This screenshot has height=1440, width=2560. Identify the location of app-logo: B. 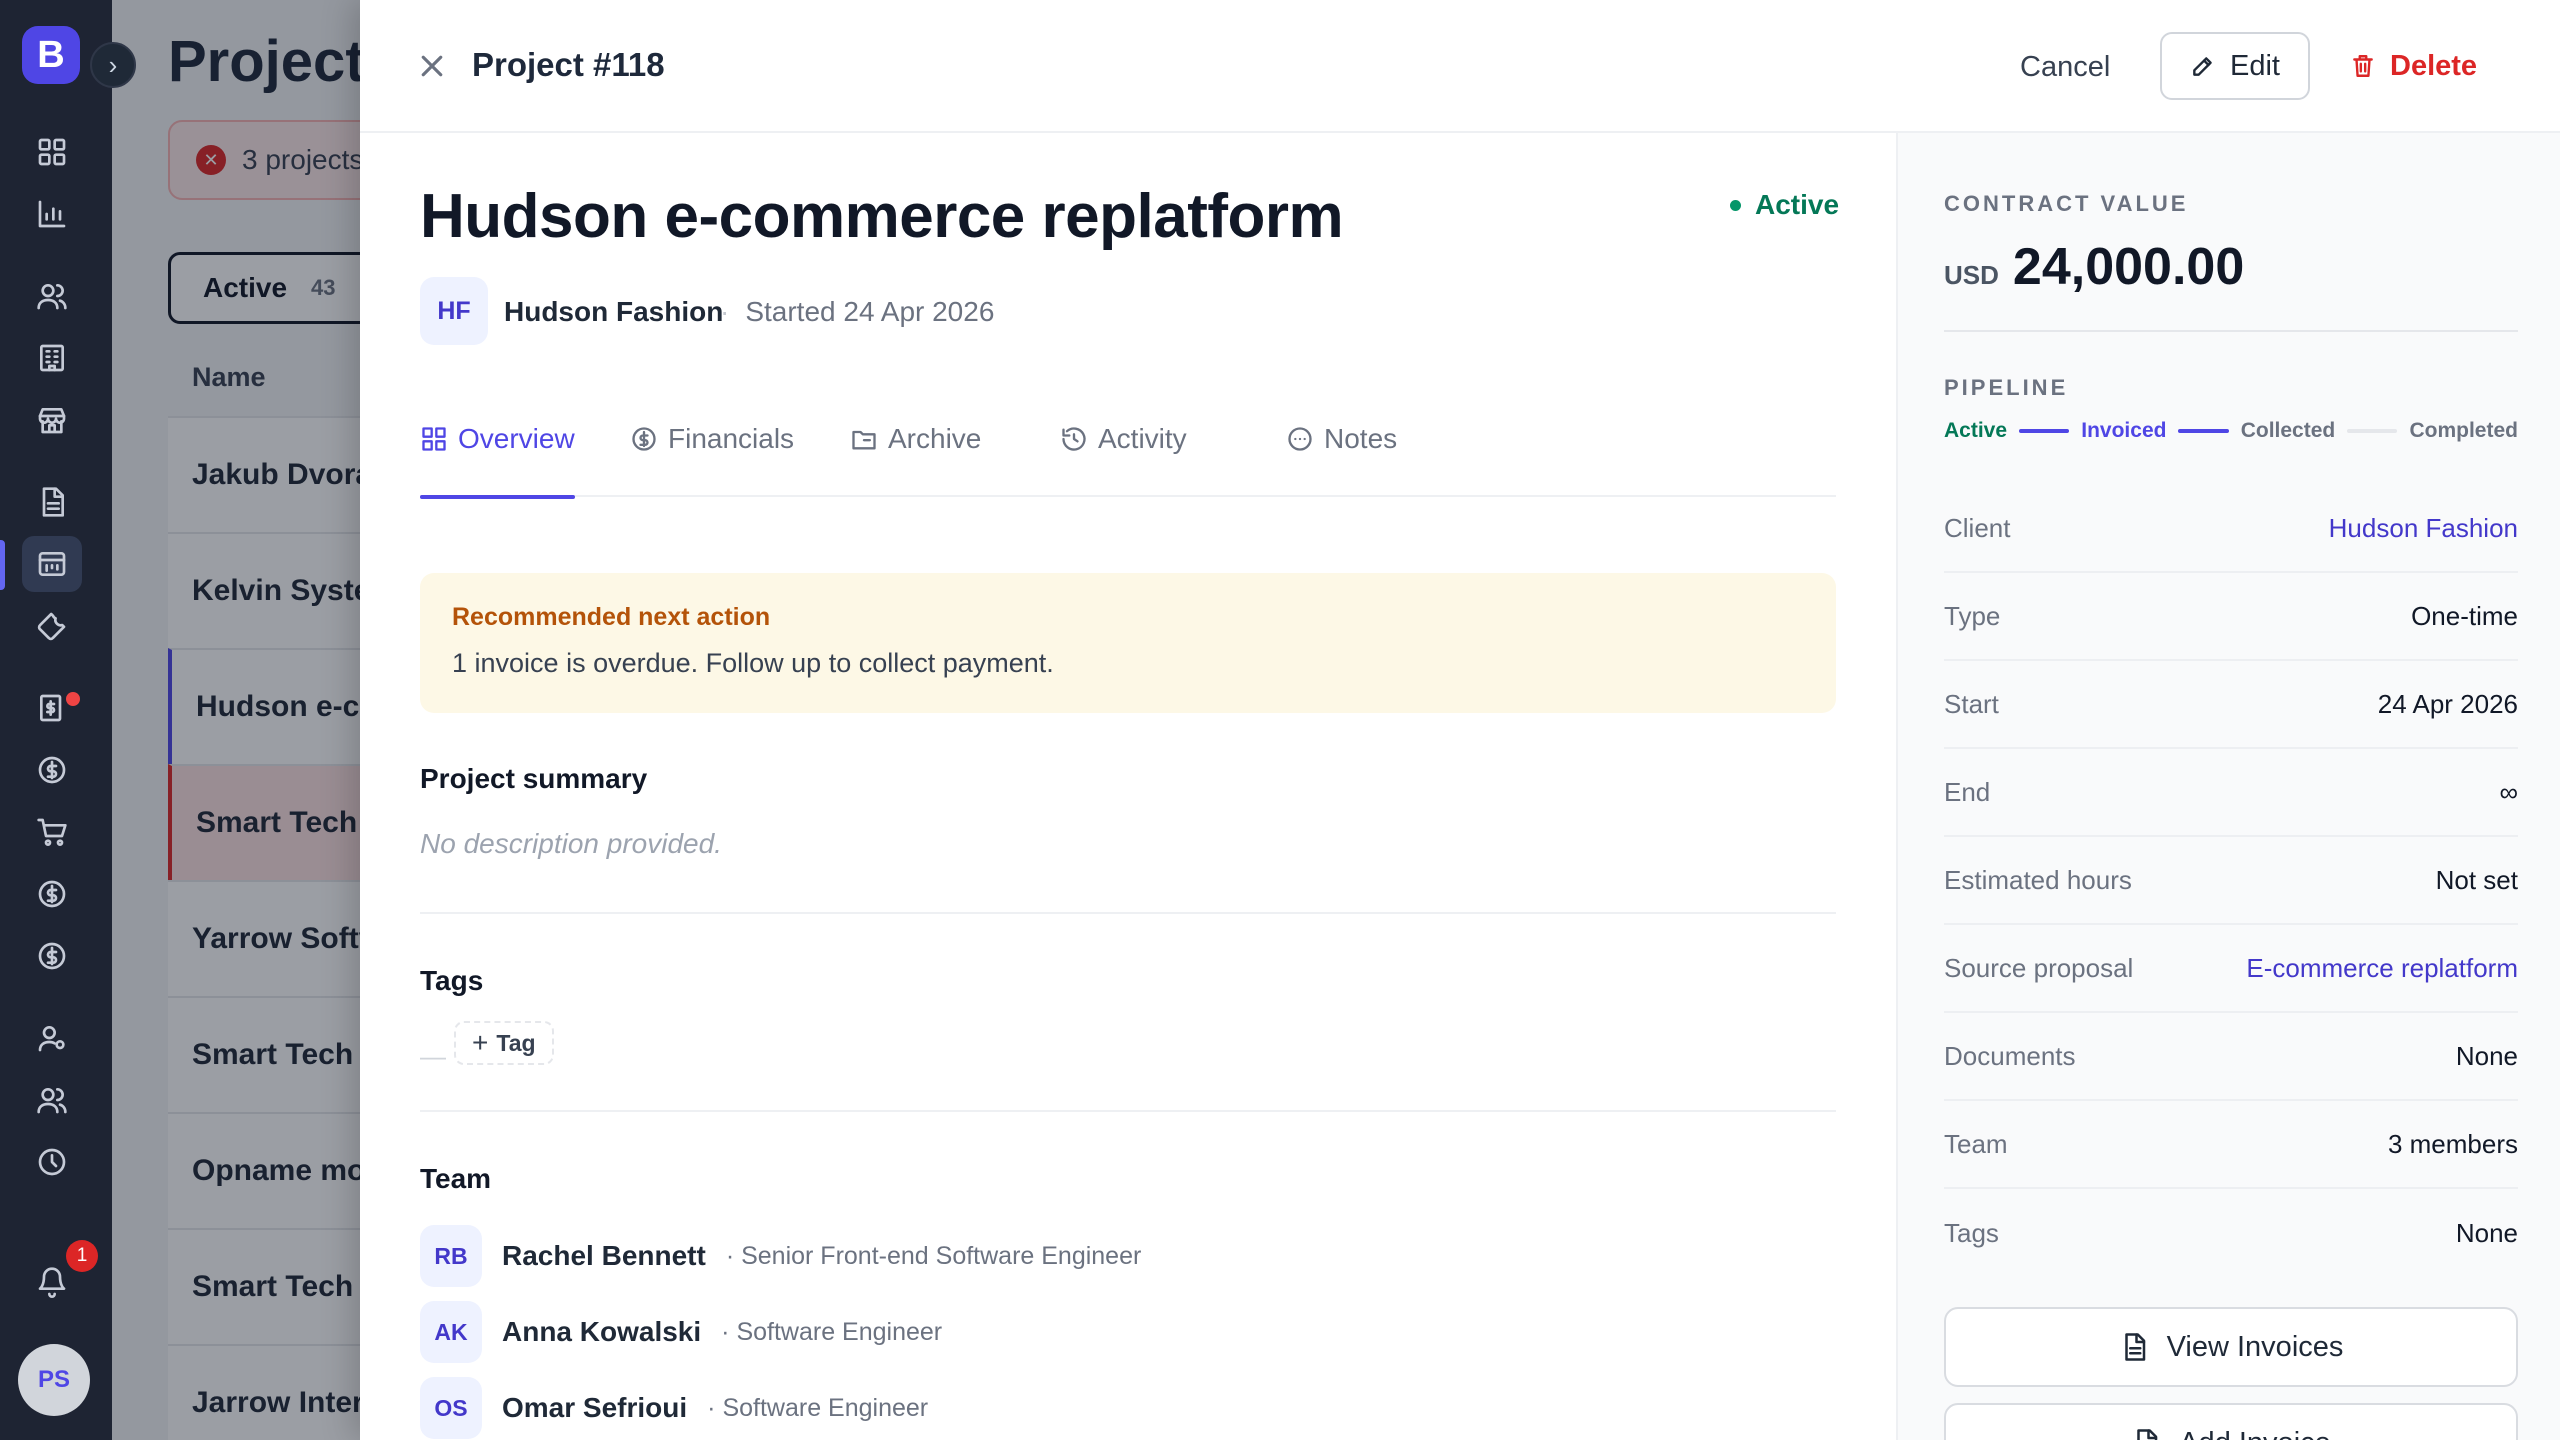
(51, 55).